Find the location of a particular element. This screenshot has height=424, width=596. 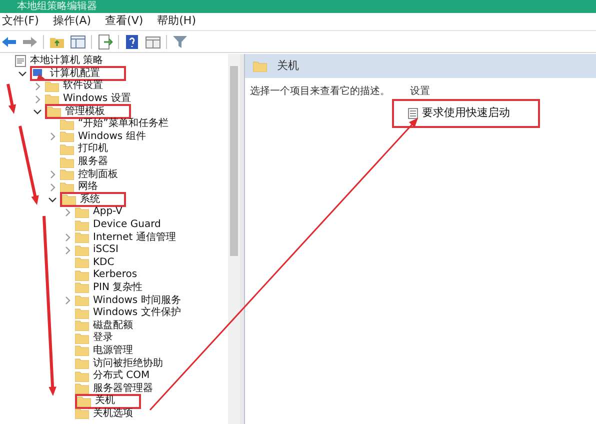

document-icon is located at coordinates (20, 61).